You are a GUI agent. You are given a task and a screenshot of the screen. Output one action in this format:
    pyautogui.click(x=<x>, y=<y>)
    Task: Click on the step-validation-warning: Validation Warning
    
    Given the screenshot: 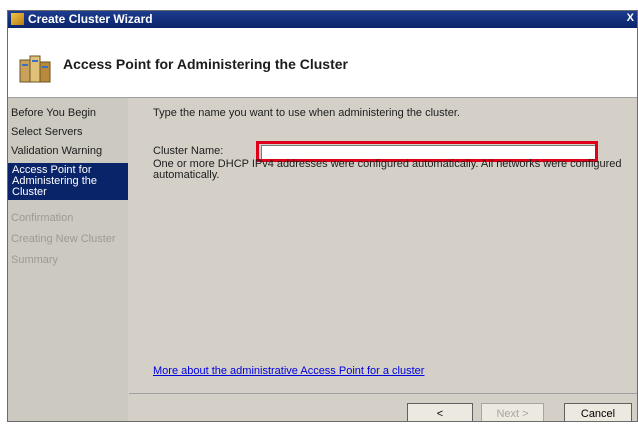 What is the action you would take?
    pyautogui.click(x=68, y=151)
    